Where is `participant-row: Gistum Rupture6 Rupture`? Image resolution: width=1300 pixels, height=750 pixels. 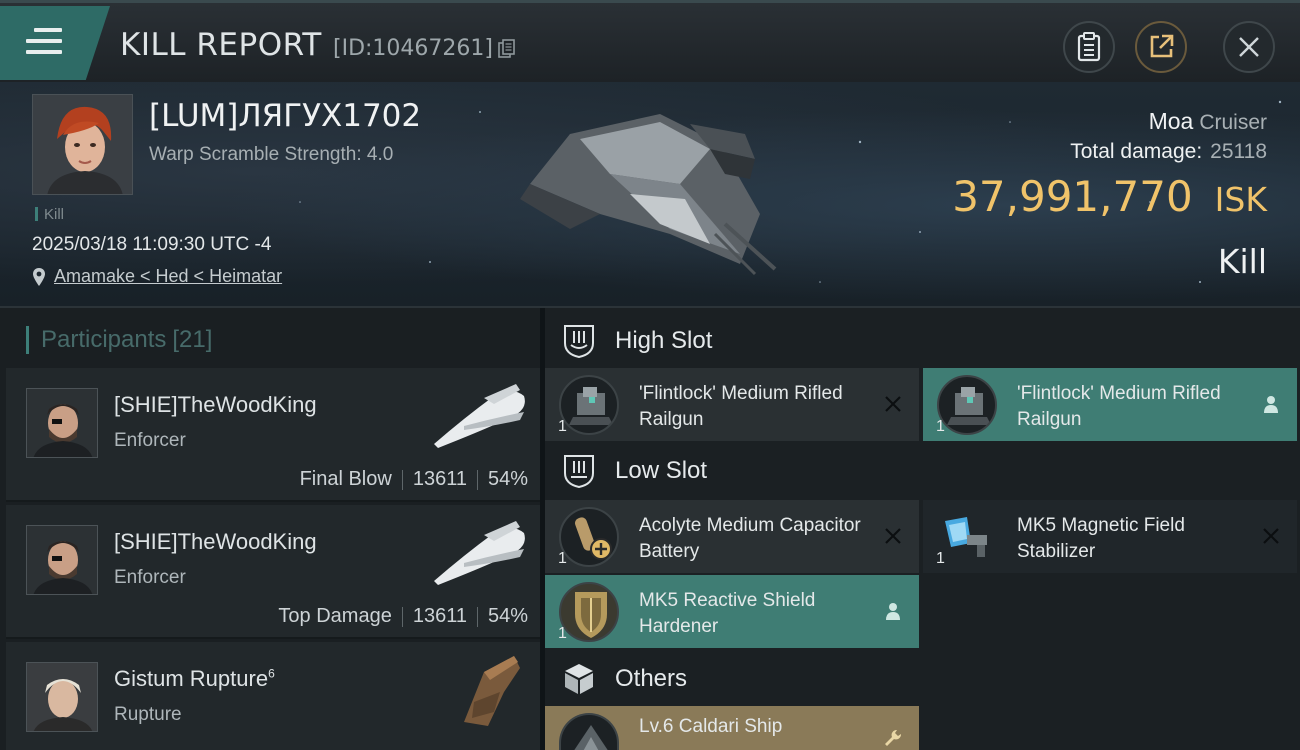 participant-row: Gistum Rupture6 Rupture is located at coordinates (273, 696).